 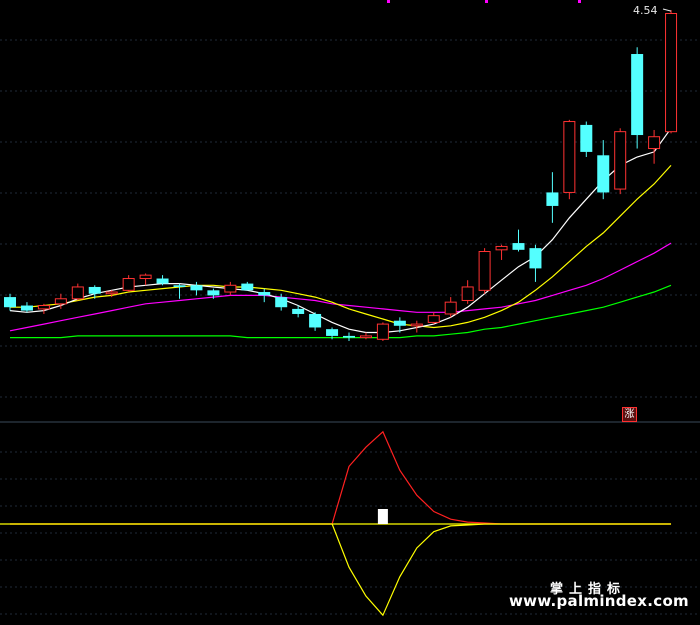 I want to click on signal-badge: 涨, so click(x=629, y=414).